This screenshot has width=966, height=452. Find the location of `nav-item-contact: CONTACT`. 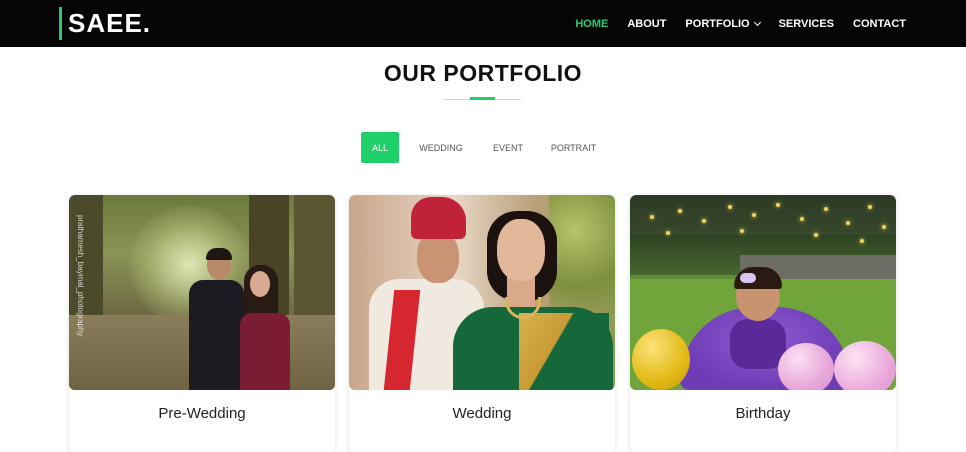

nav-item-contact: CONTACT is located at coordinates (879, 24).